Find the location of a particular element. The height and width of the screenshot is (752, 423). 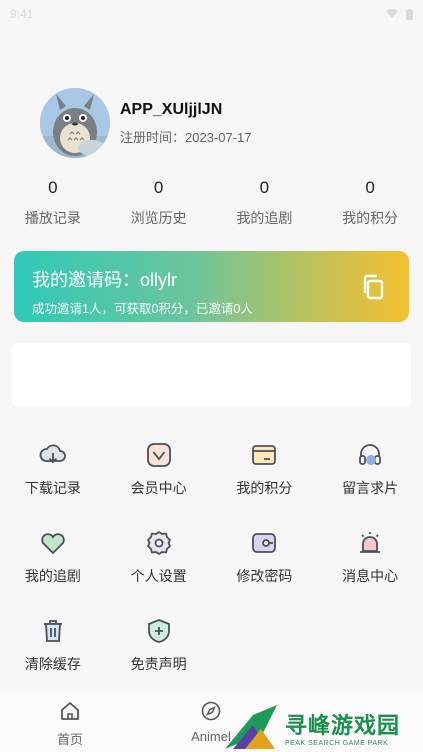

menu-item-disclaimer: 免责声明 is located at coordinates (159, 645).